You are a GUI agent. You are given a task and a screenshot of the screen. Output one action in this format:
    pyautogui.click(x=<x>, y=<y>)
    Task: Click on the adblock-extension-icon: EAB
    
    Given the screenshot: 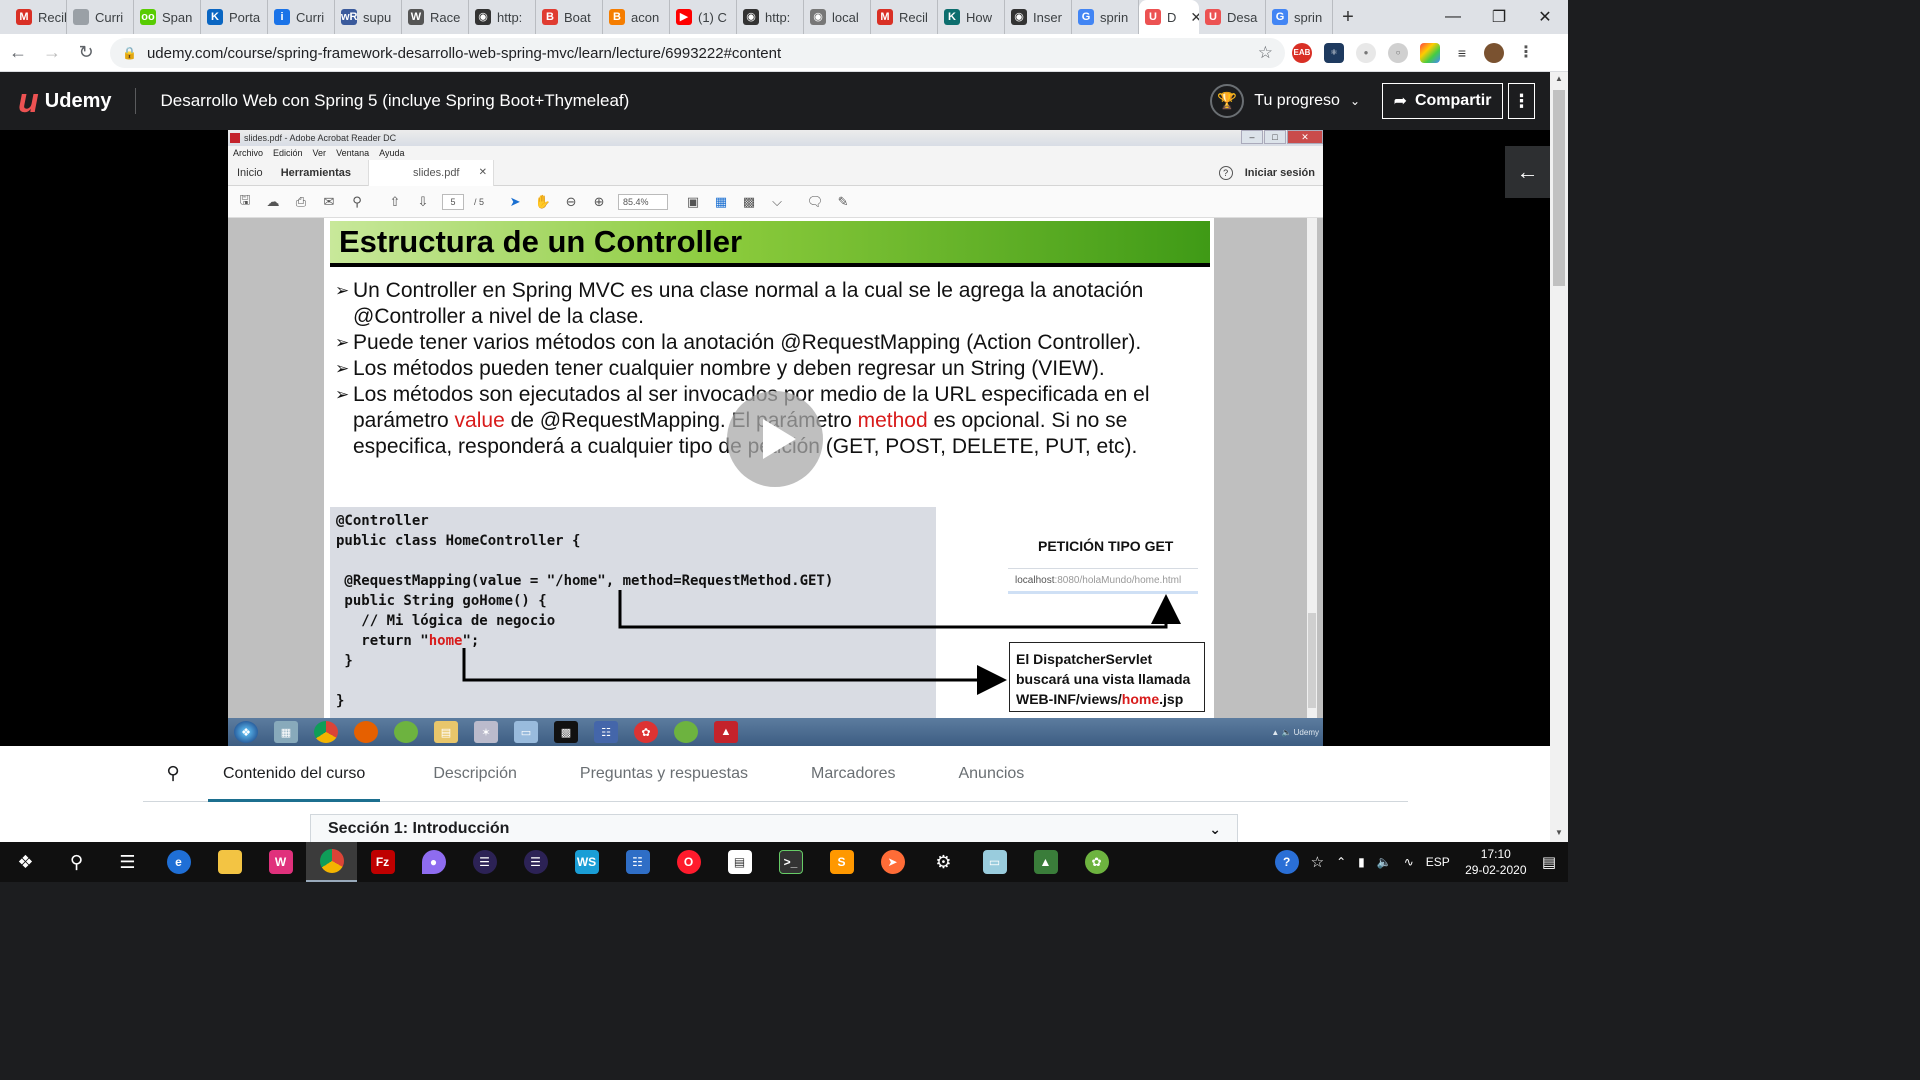 What is the action you would take?
    pyautogui.click(x=1302, y=53)
    